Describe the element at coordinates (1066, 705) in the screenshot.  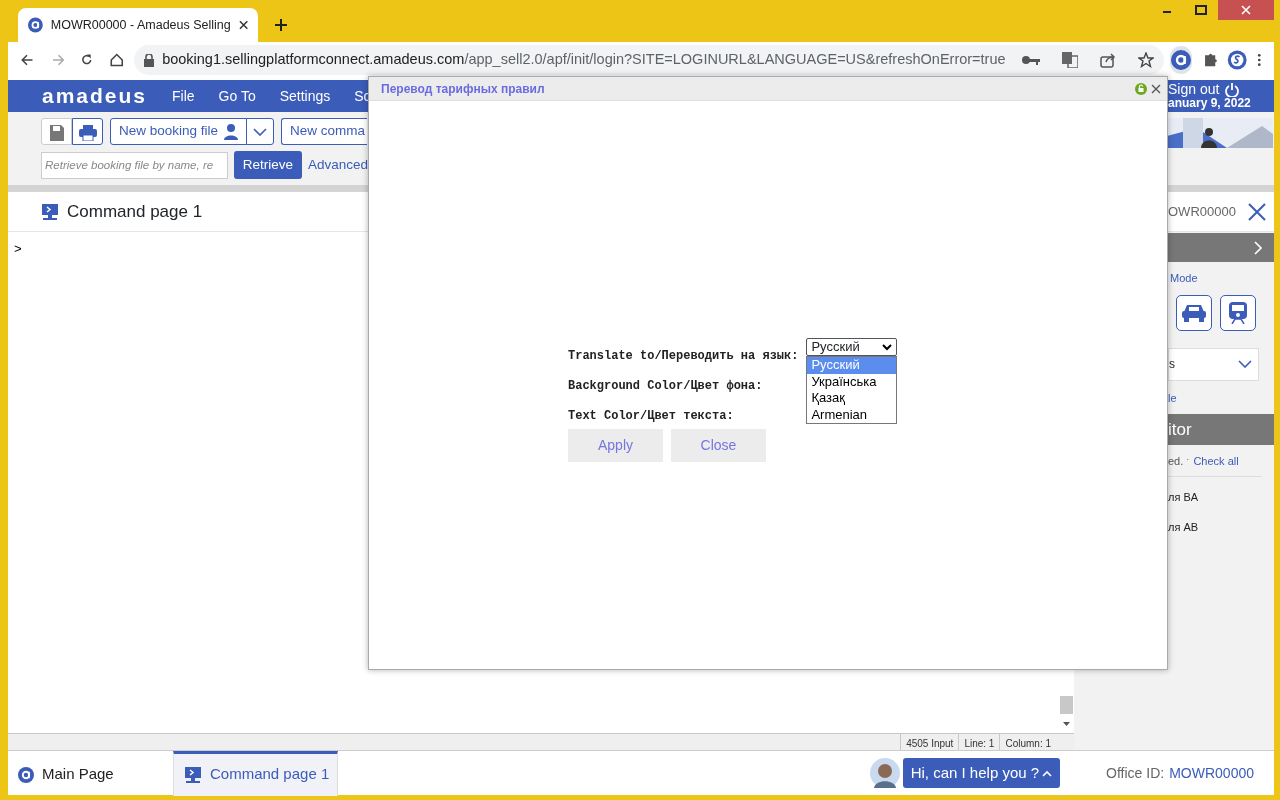
I see `scroll-thumb` at that location.